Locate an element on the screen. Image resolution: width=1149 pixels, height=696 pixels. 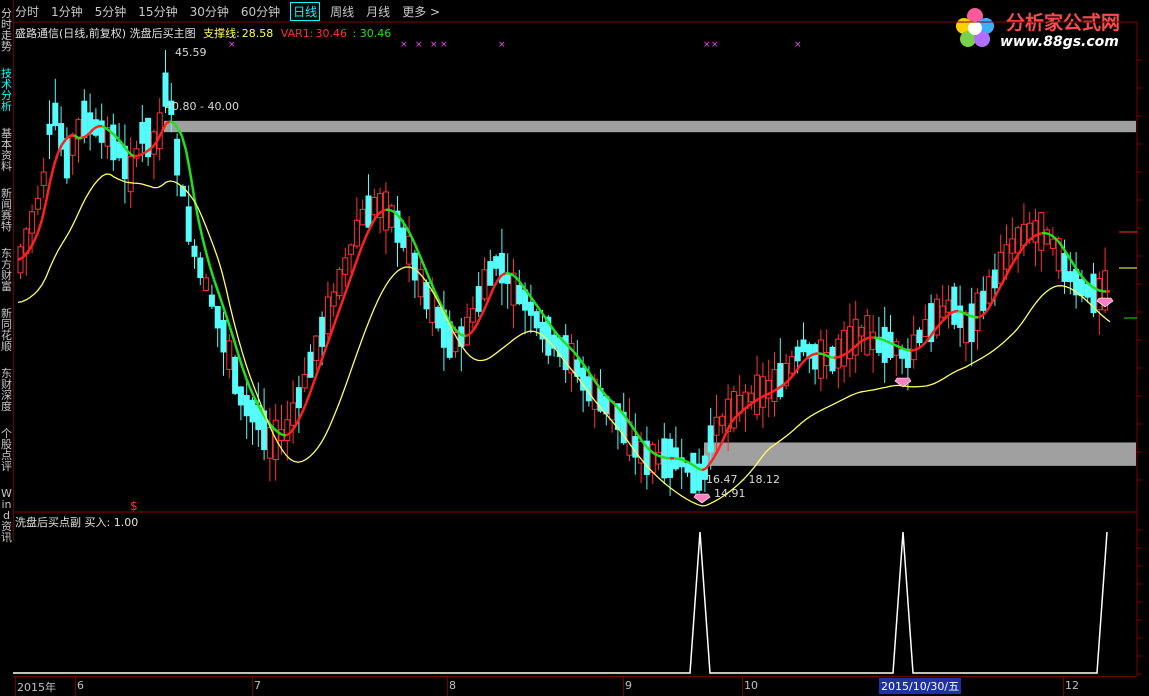
lower-zone-label: 16.47 - 18.12 is located at coordinates (743, 479).